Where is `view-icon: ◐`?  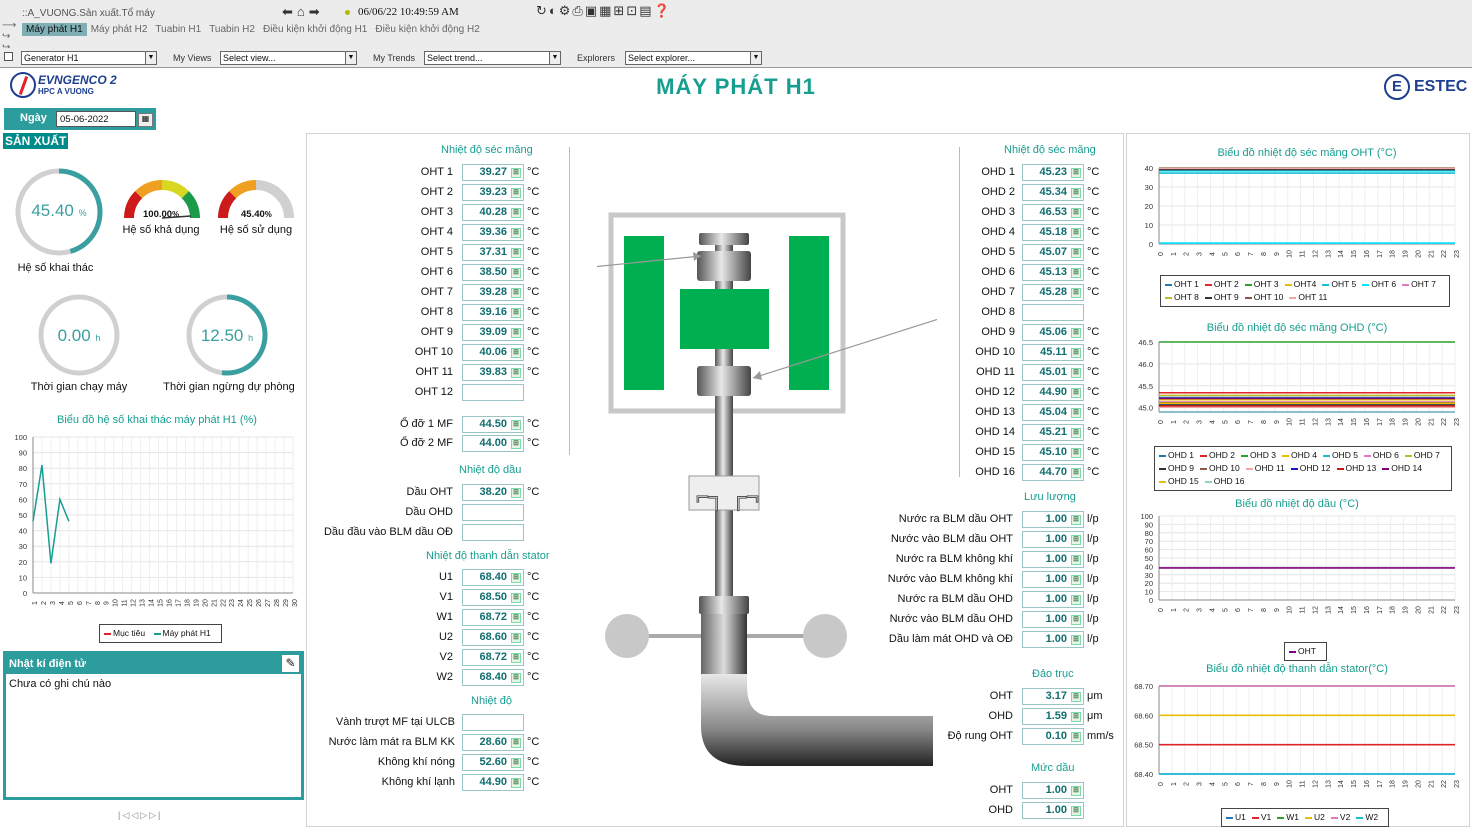
view-icon: ◐ is located at coordinates (554, 10).